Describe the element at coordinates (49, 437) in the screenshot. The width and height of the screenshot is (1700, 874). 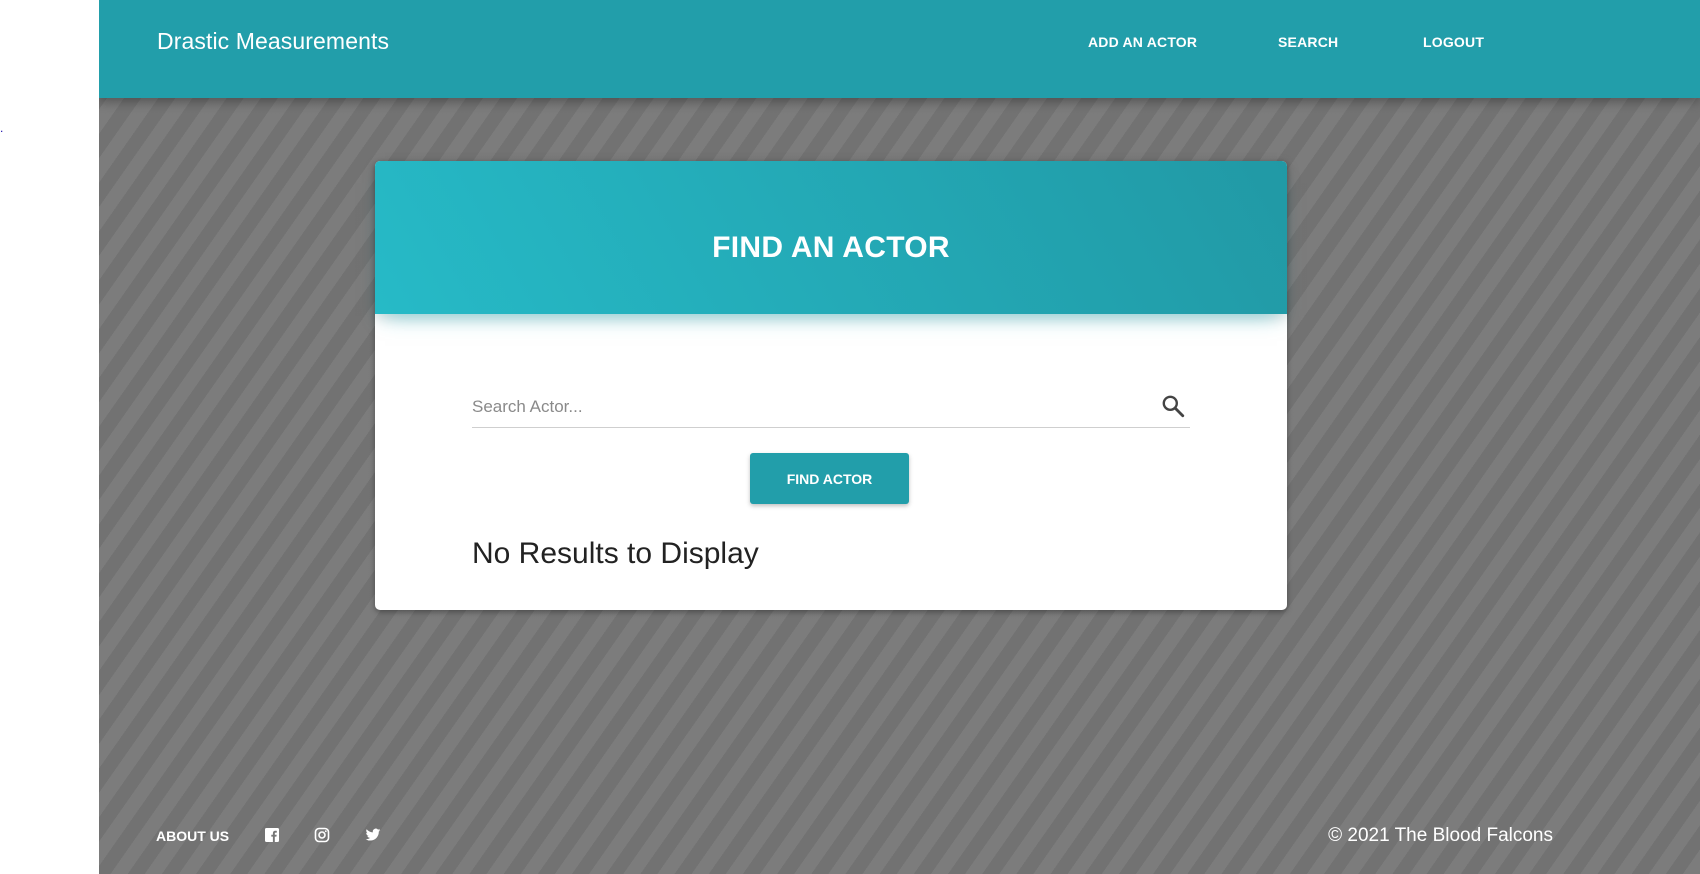
I see `left-blank-strip: .` at that location.